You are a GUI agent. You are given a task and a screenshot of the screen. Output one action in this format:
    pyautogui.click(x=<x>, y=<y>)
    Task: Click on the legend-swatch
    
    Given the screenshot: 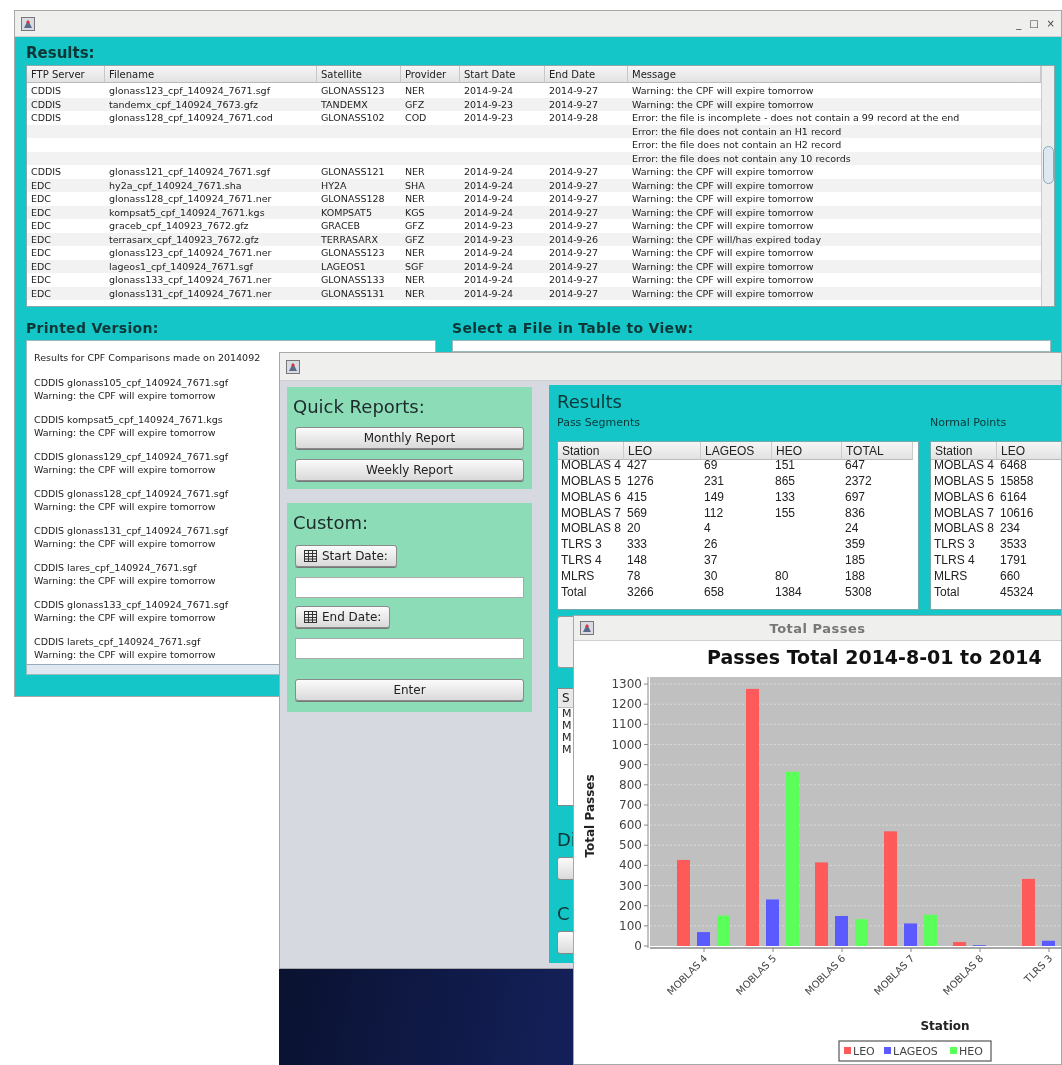 What is the action you would take?
    pyautogui.click(x=847, y=1050)
    